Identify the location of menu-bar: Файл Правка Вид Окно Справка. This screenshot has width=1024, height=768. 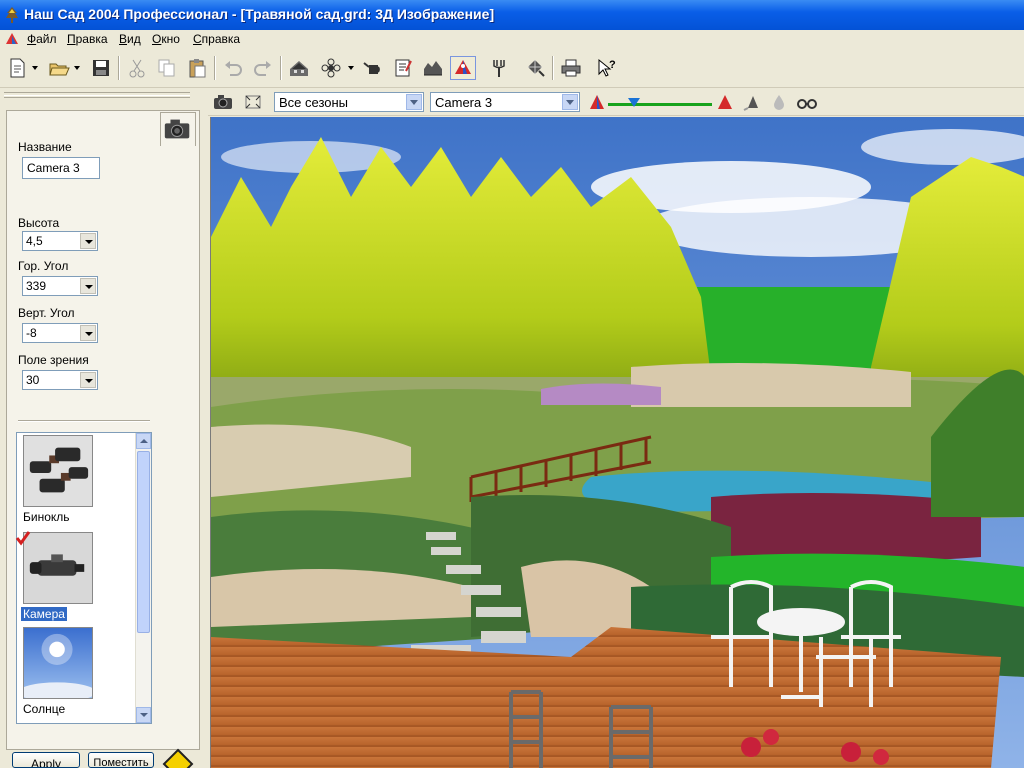
(512, 39).